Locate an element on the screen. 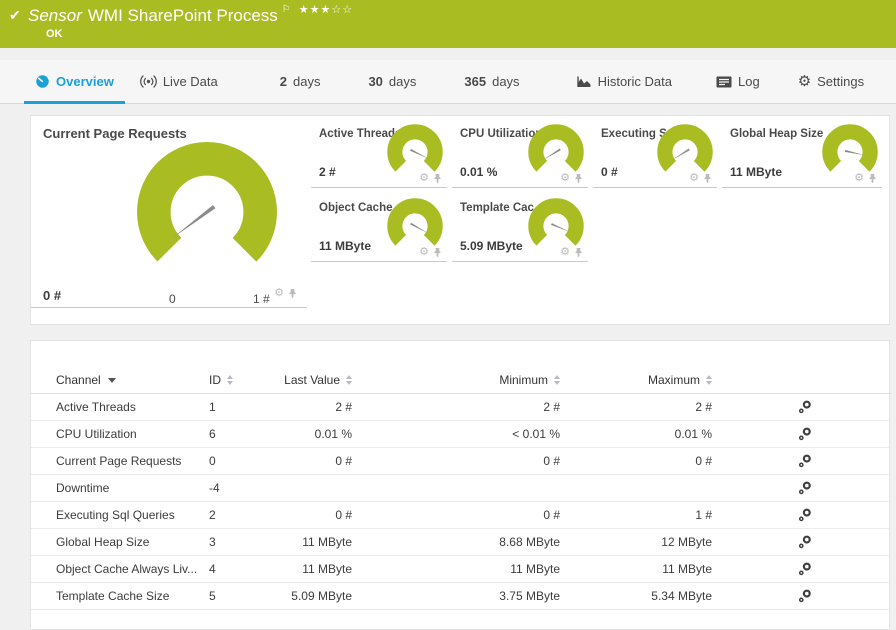  gauge-icon is located at coordinates (42, 81).